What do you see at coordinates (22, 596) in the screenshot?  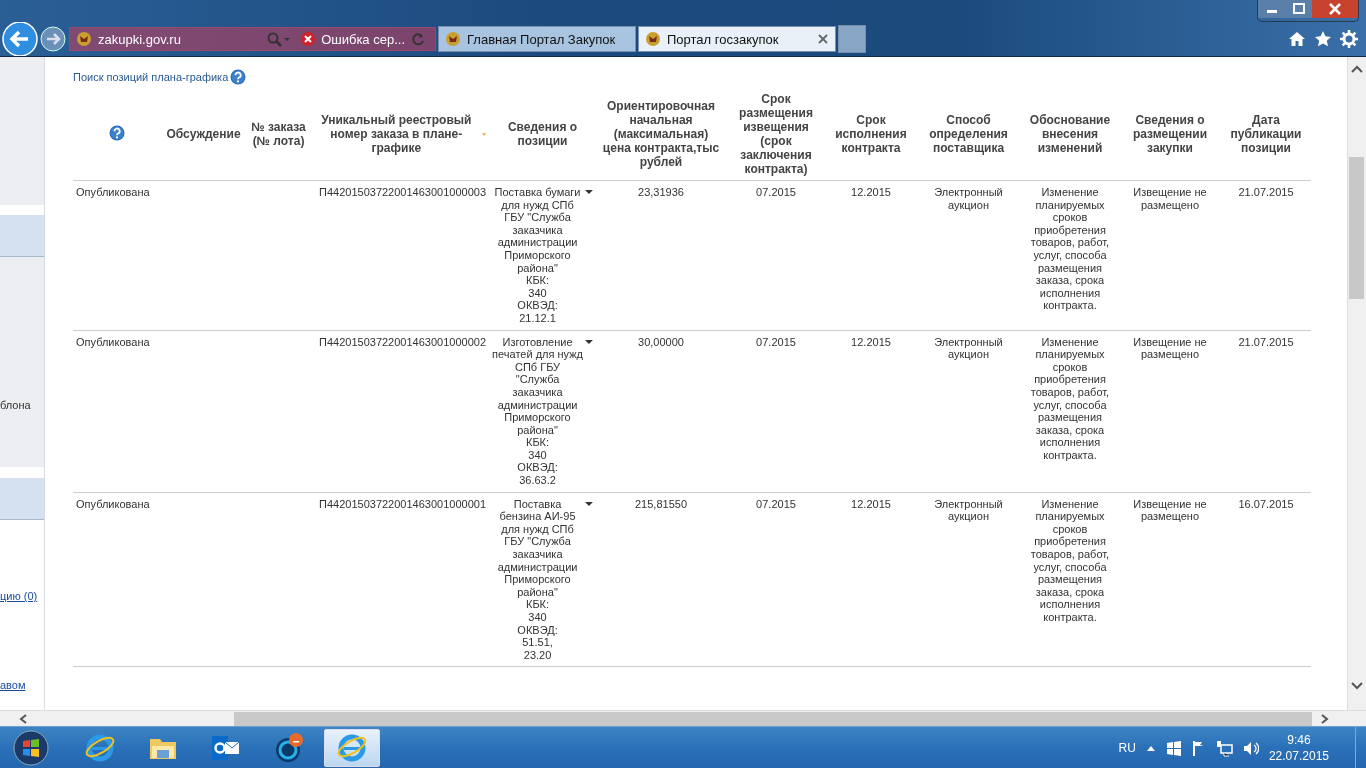 I see `sidebar-link: цию (0)` at bounding box center [22, 596].